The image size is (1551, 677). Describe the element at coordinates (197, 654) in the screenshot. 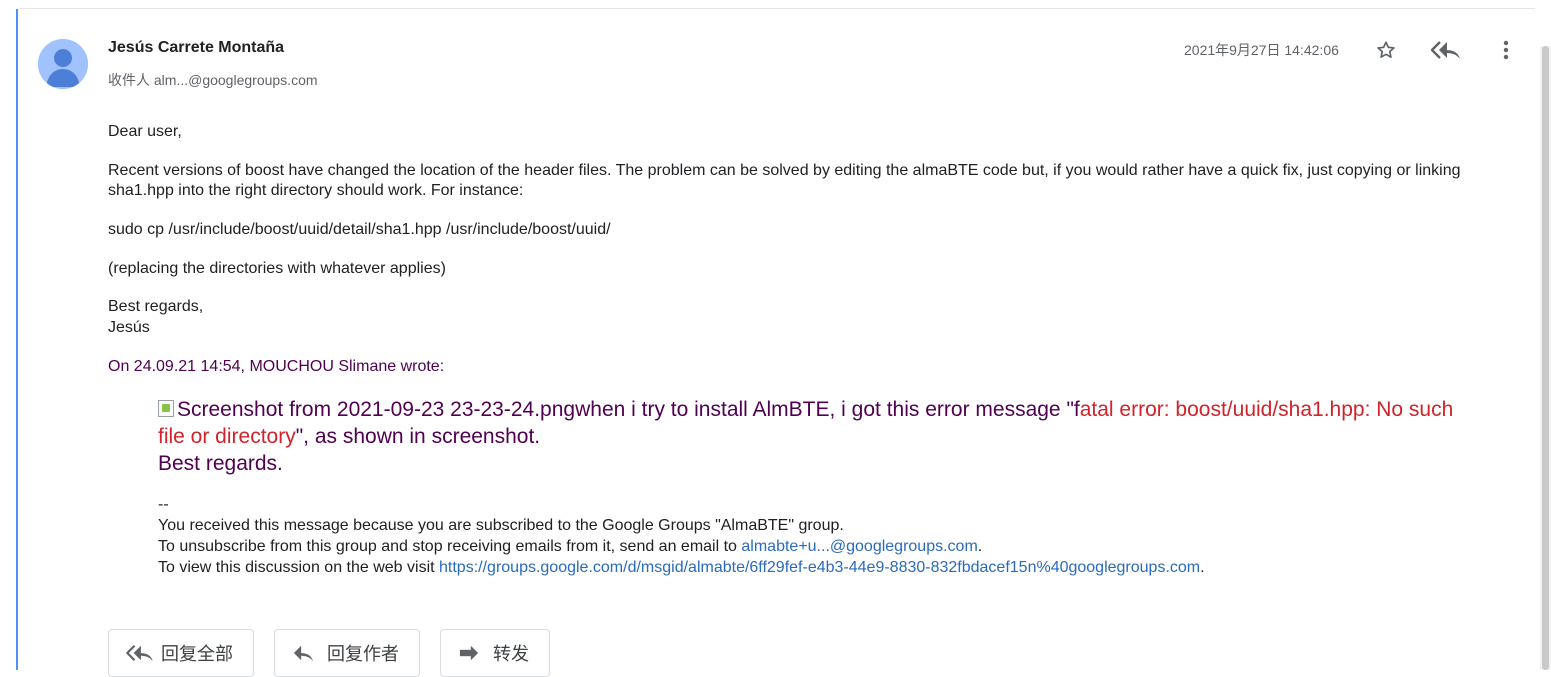

I see `reply-all-label: 回复全部` at that location.